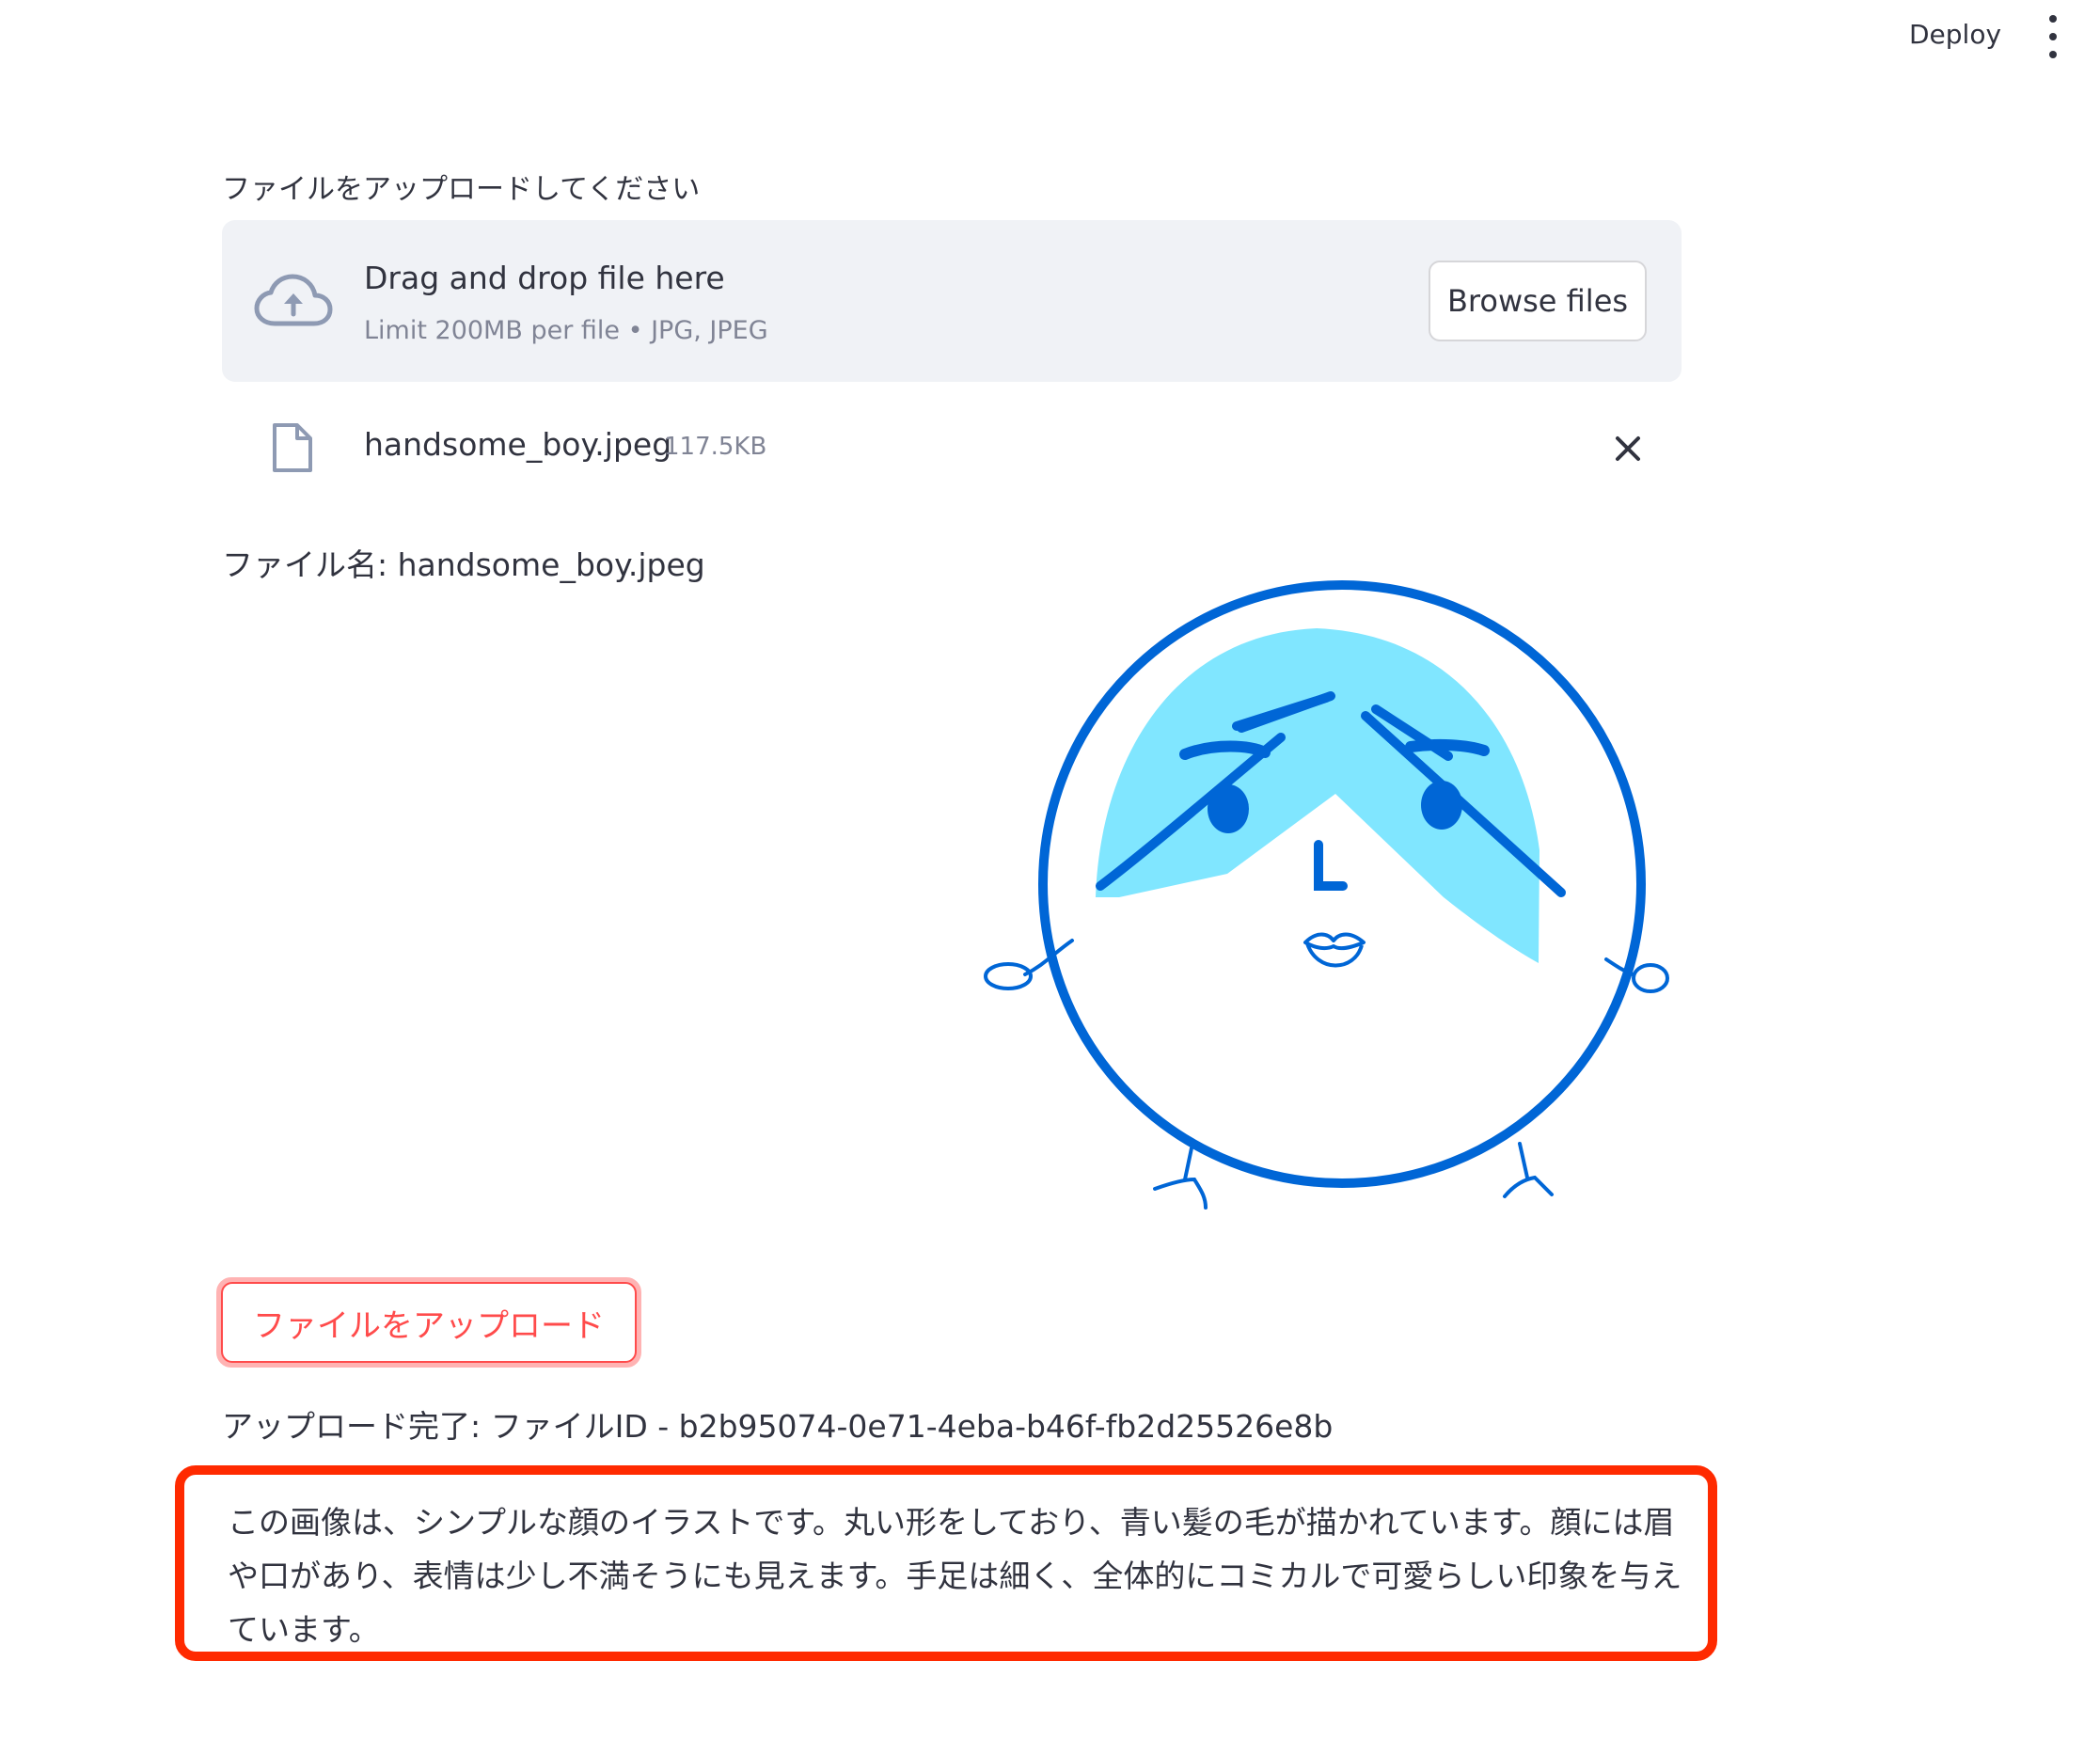  I want to click on file-icon, so click(292, 448).